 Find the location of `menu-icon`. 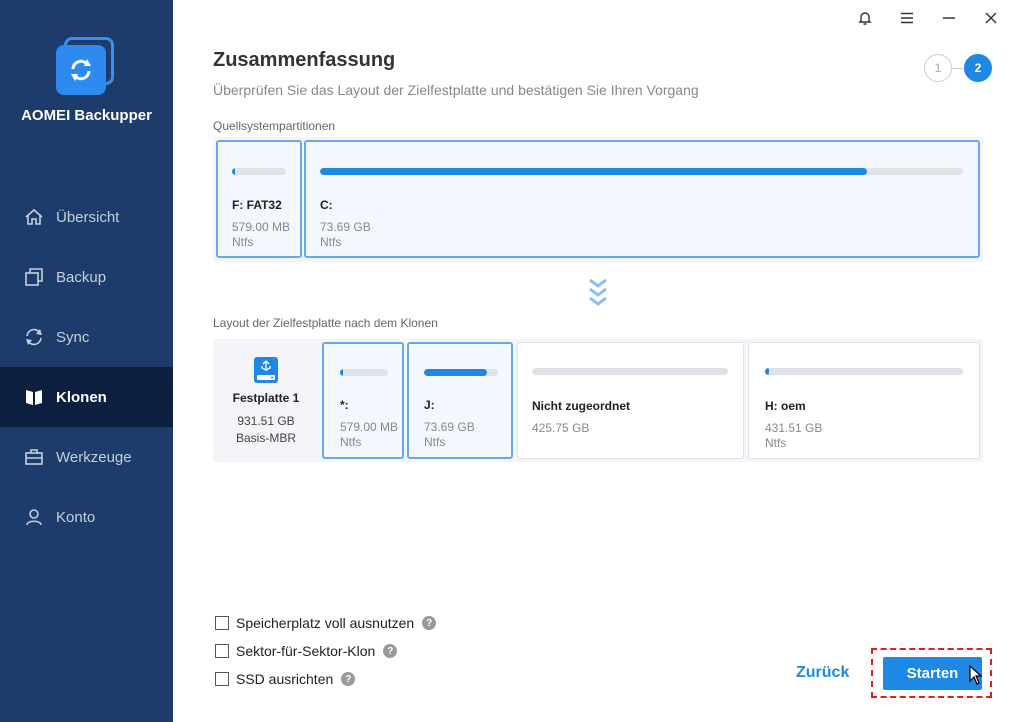

menu-icon is located at coordinates (907, 18).